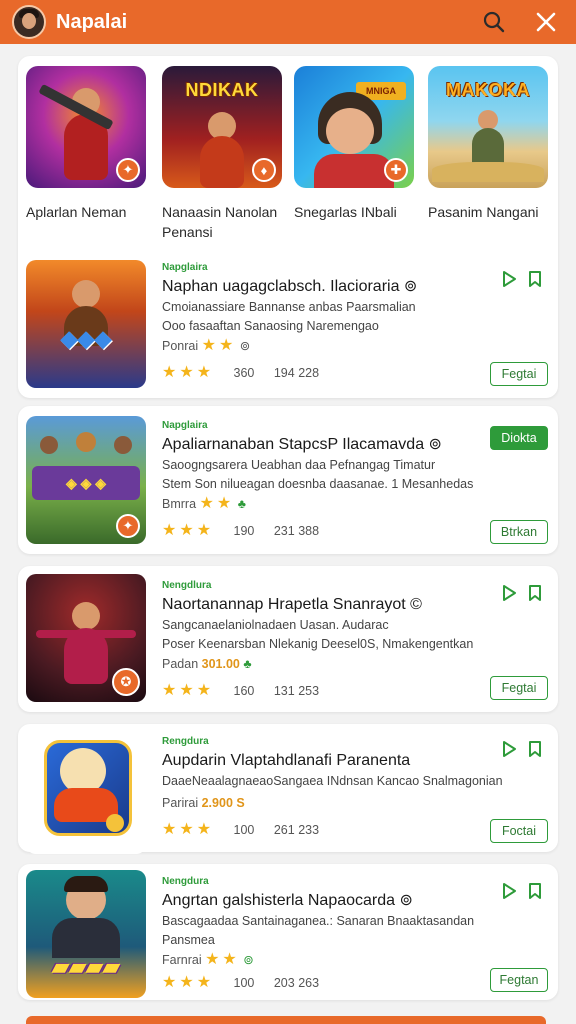 This screenshot has width=576, height=1024. What do you see at coordinates (519, 438) in the screenshot?
I see `status-badge: Diokta` at bounding box center [519, 438].